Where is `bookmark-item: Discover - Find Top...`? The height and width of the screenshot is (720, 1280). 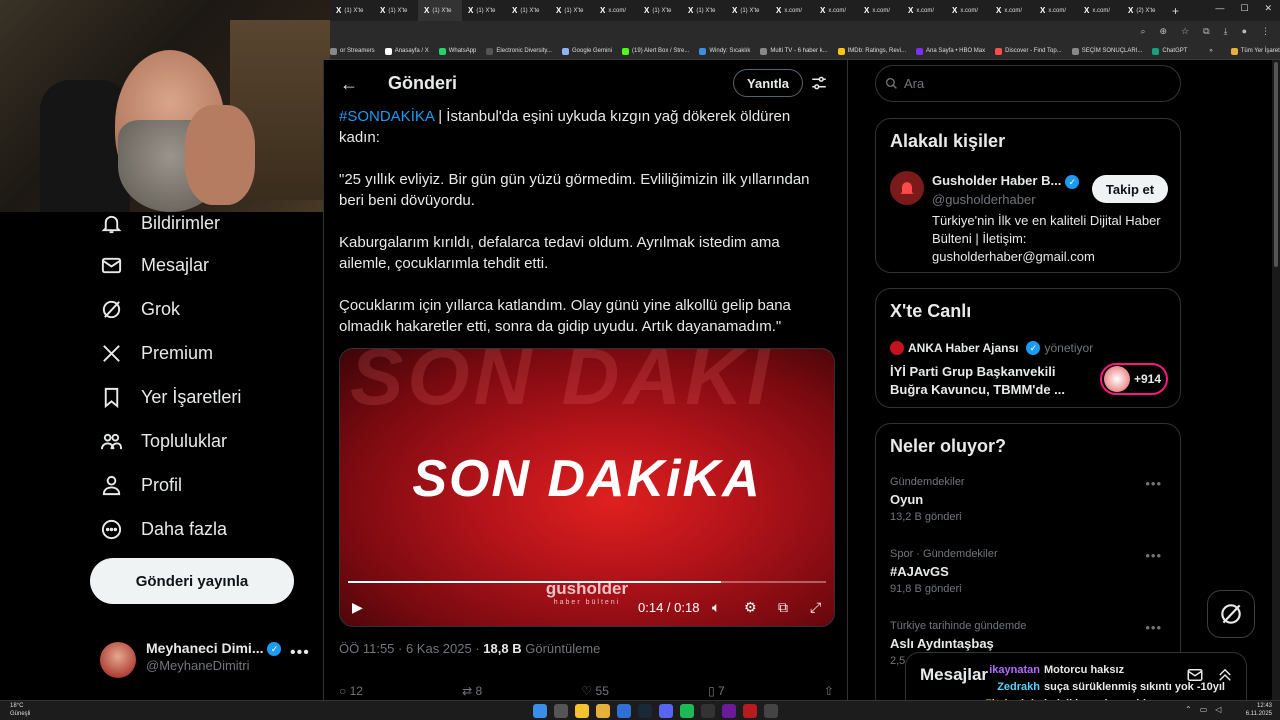
bookmark-item: Discover - Find Top... is located at coordinates (1028, 51).